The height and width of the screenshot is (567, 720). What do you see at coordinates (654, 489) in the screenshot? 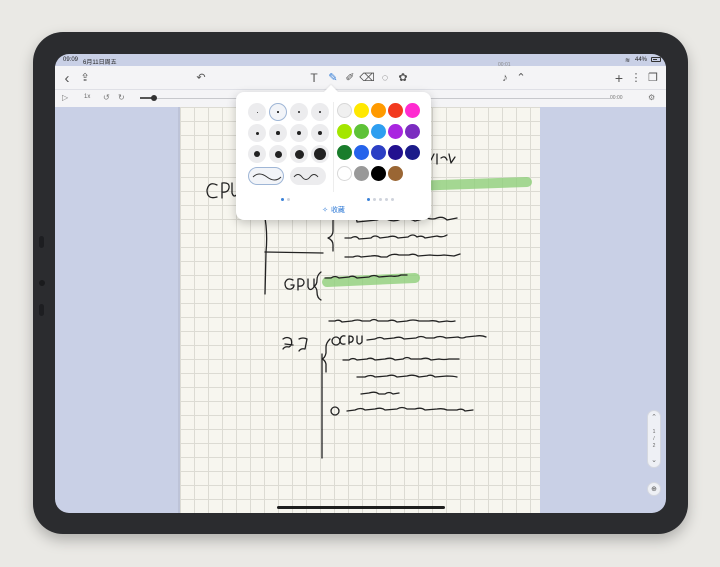
I see `zoom-icon: ⊕` at bounding box center [654, 489].